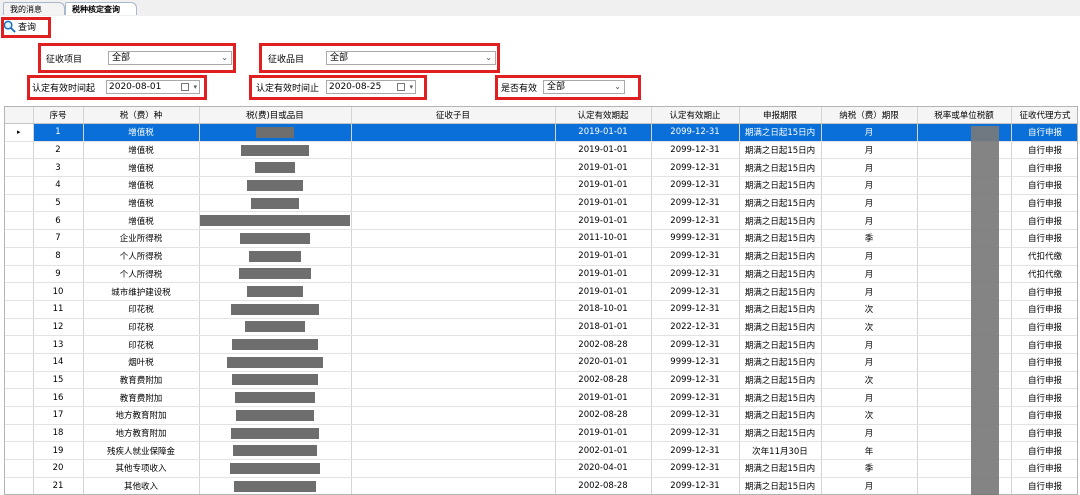 Image resolution: width=1080 pixels, height=495 pixels. What do you see at coordinates (58, 291) in the screenshot?
I see `cell-seq-no: 10` at bounding box center [58, 291].